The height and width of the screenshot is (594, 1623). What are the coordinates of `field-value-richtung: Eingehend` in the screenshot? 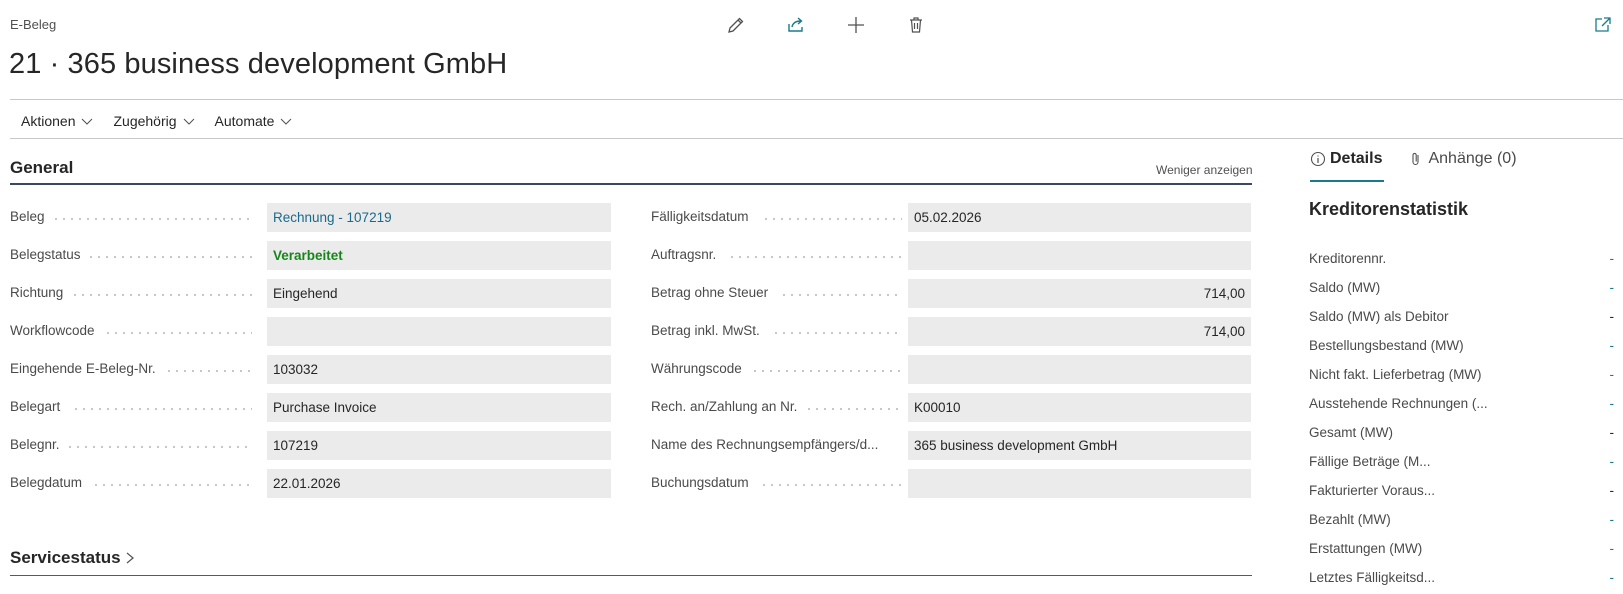 It's located at (439, 293).